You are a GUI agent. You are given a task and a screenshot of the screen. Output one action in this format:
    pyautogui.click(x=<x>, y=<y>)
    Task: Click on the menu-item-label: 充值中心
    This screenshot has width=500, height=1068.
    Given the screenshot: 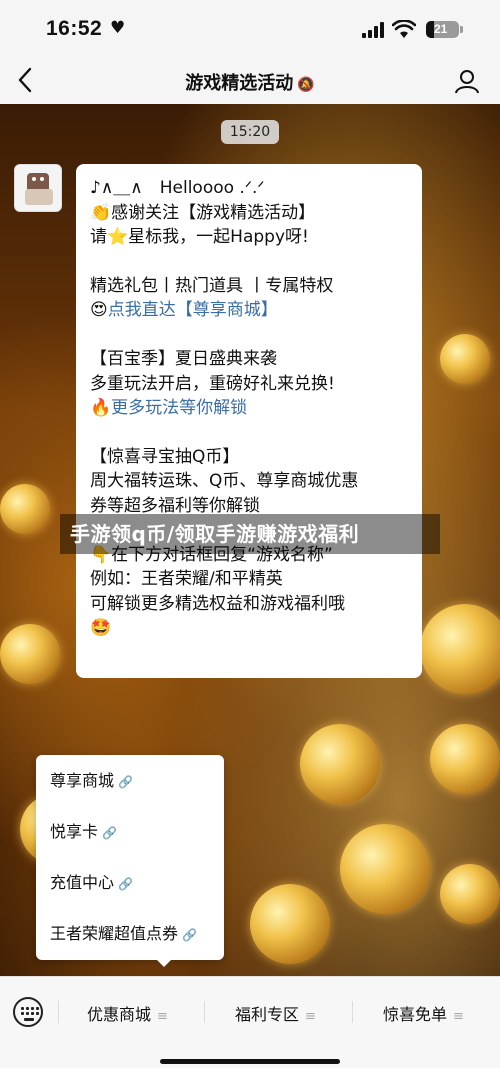 What is the action you would take?
    pyautogui.click(x=82, y=882)
    